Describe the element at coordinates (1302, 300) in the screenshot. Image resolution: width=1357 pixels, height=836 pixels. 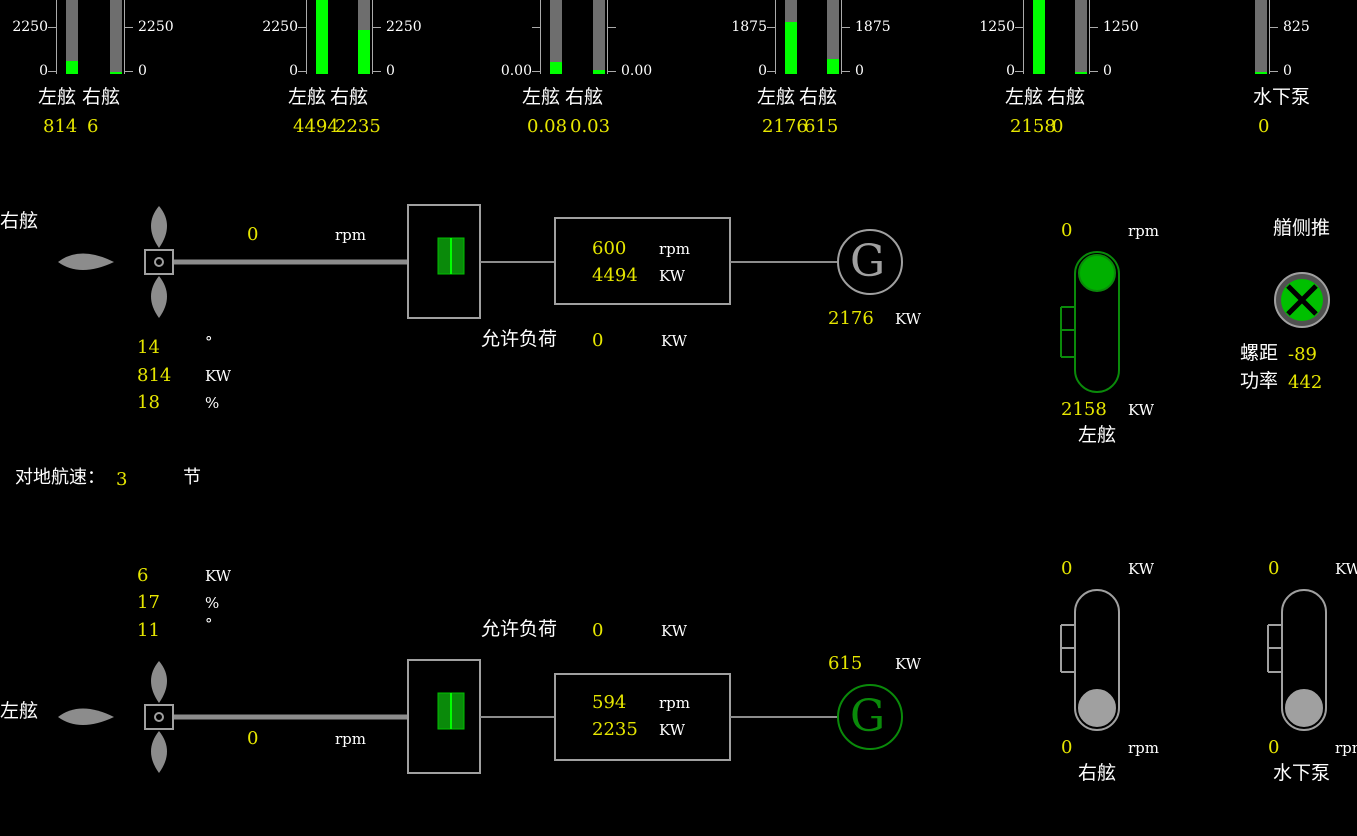
I see `bow-thruster-icon` at that location.